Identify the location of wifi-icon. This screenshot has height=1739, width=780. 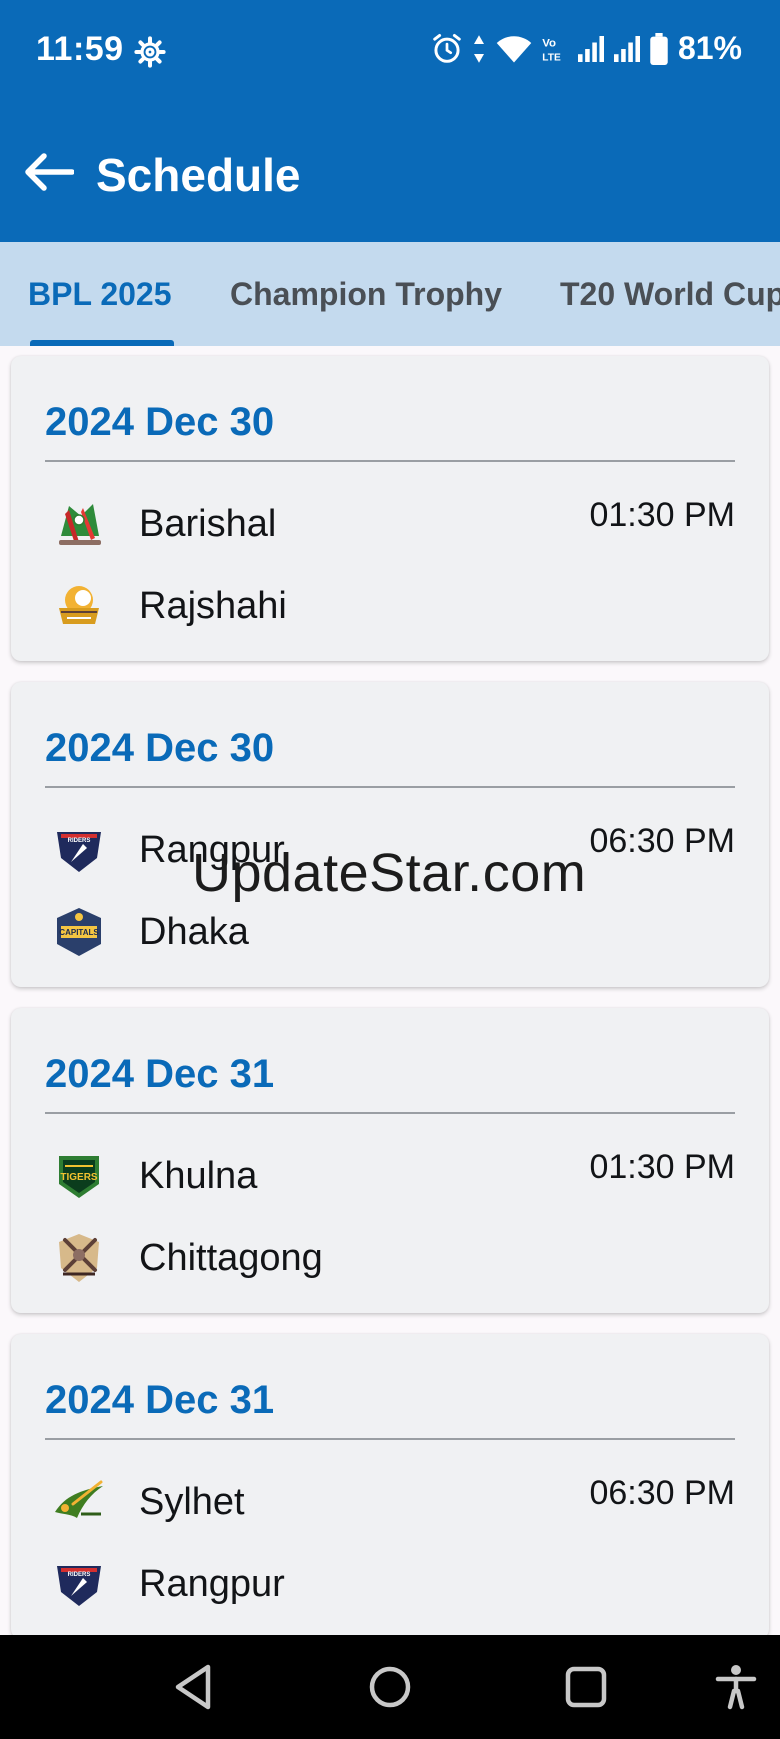
(514, 48).